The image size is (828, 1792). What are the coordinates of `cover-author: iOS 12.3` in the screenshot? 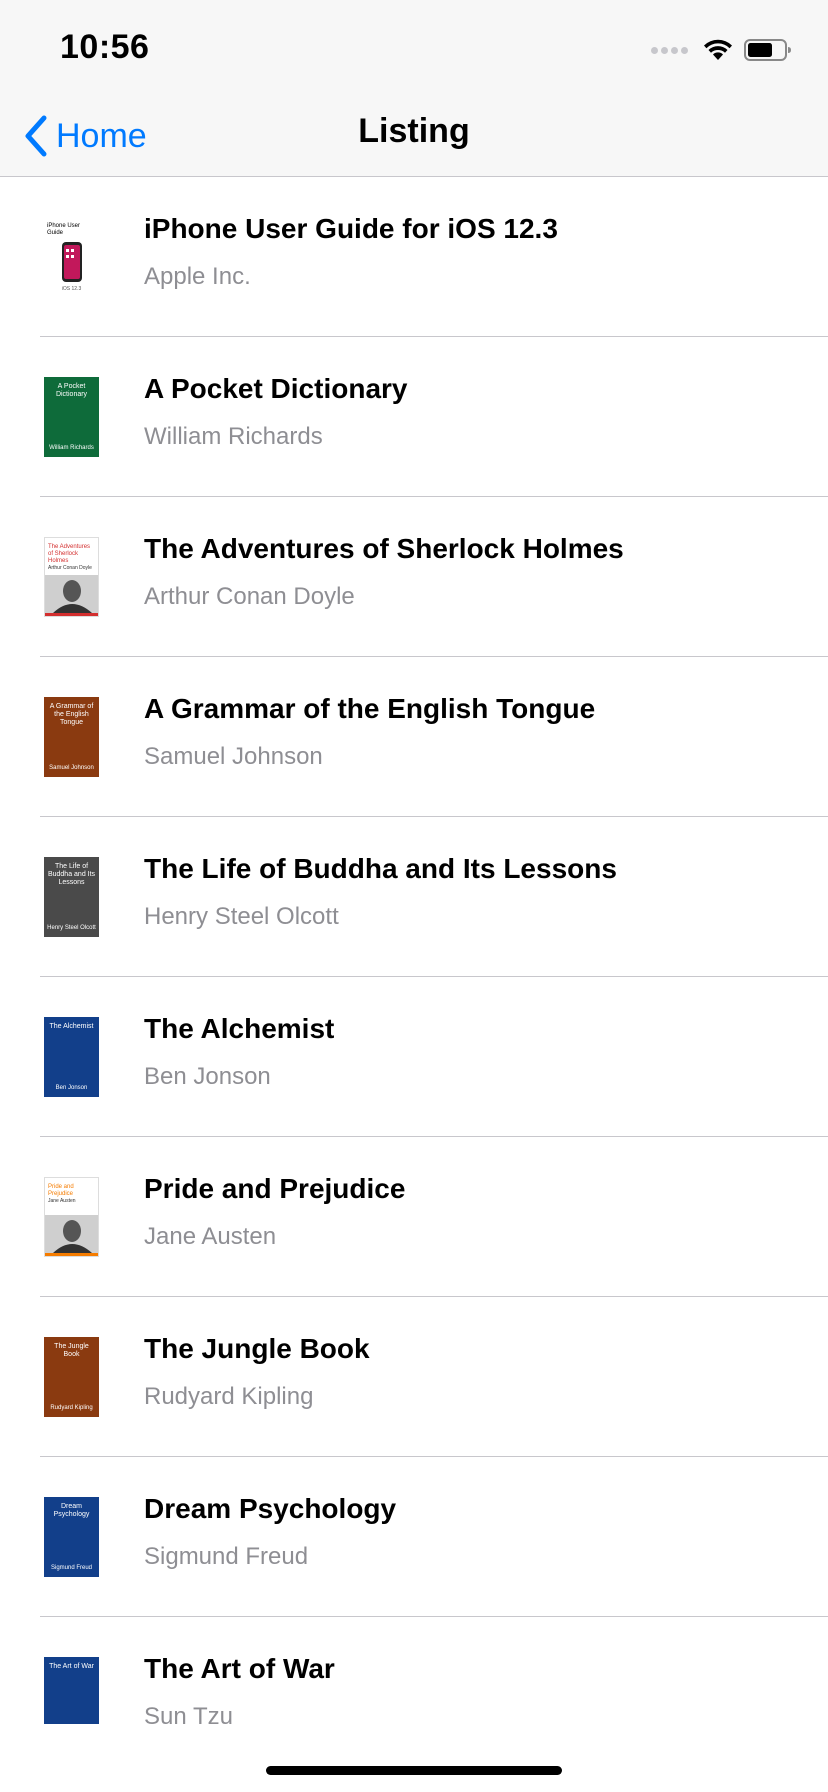 It's located at (71, 289).